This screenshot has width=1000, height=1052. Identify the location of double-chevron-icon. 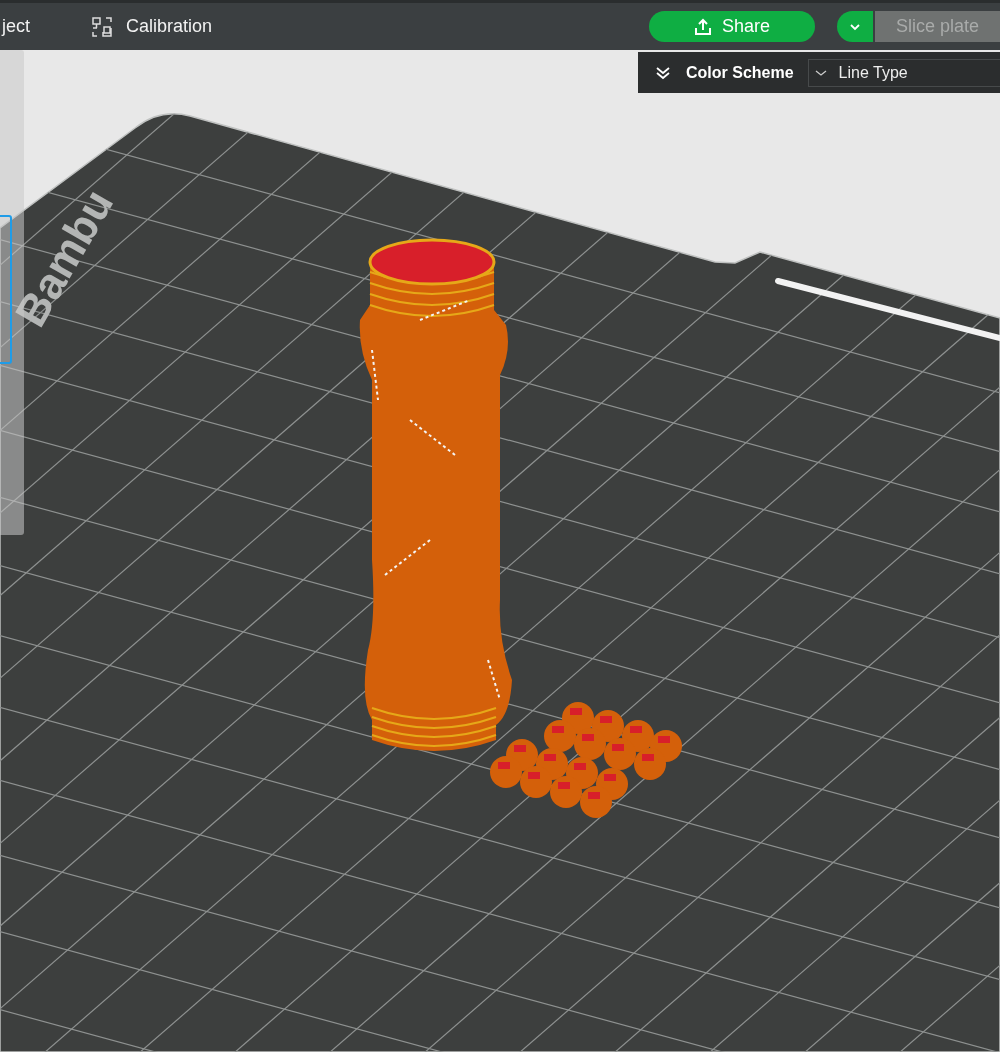
(663, 72).